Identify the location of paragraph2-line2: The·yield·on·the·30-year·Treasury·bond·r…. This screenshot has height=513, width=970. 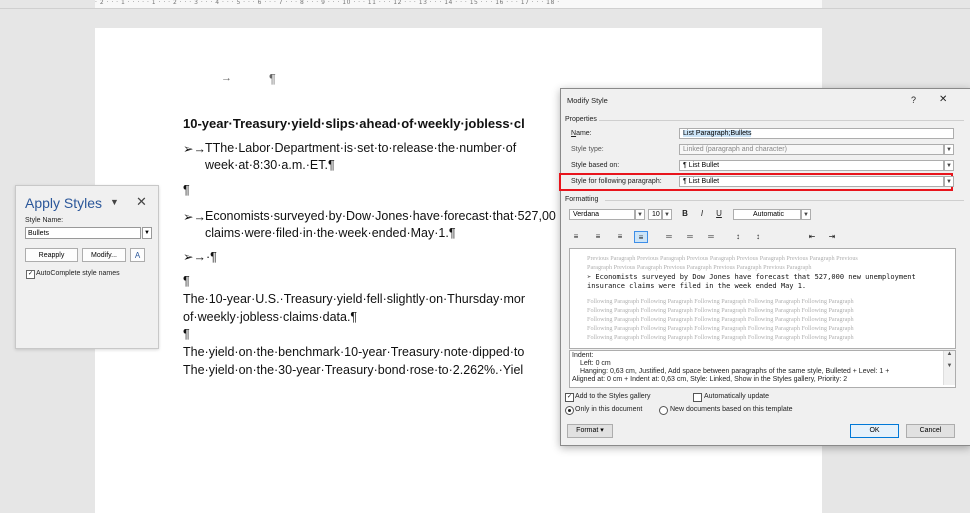
(353, 370).